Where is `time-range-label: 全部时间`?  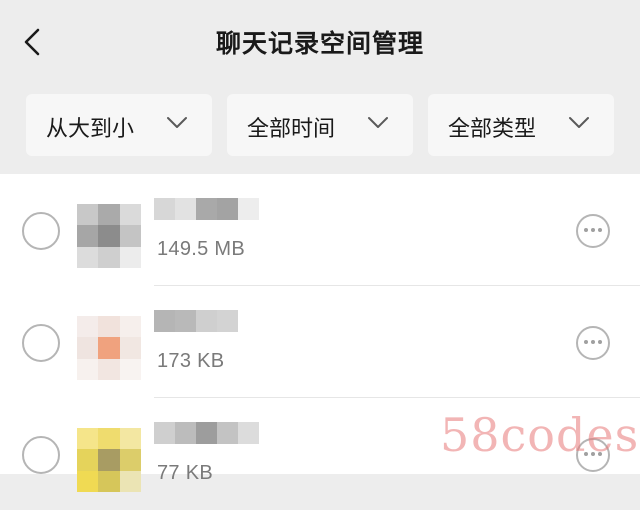
time-range-label: 全部时间 is located at coordinates (291, 129).